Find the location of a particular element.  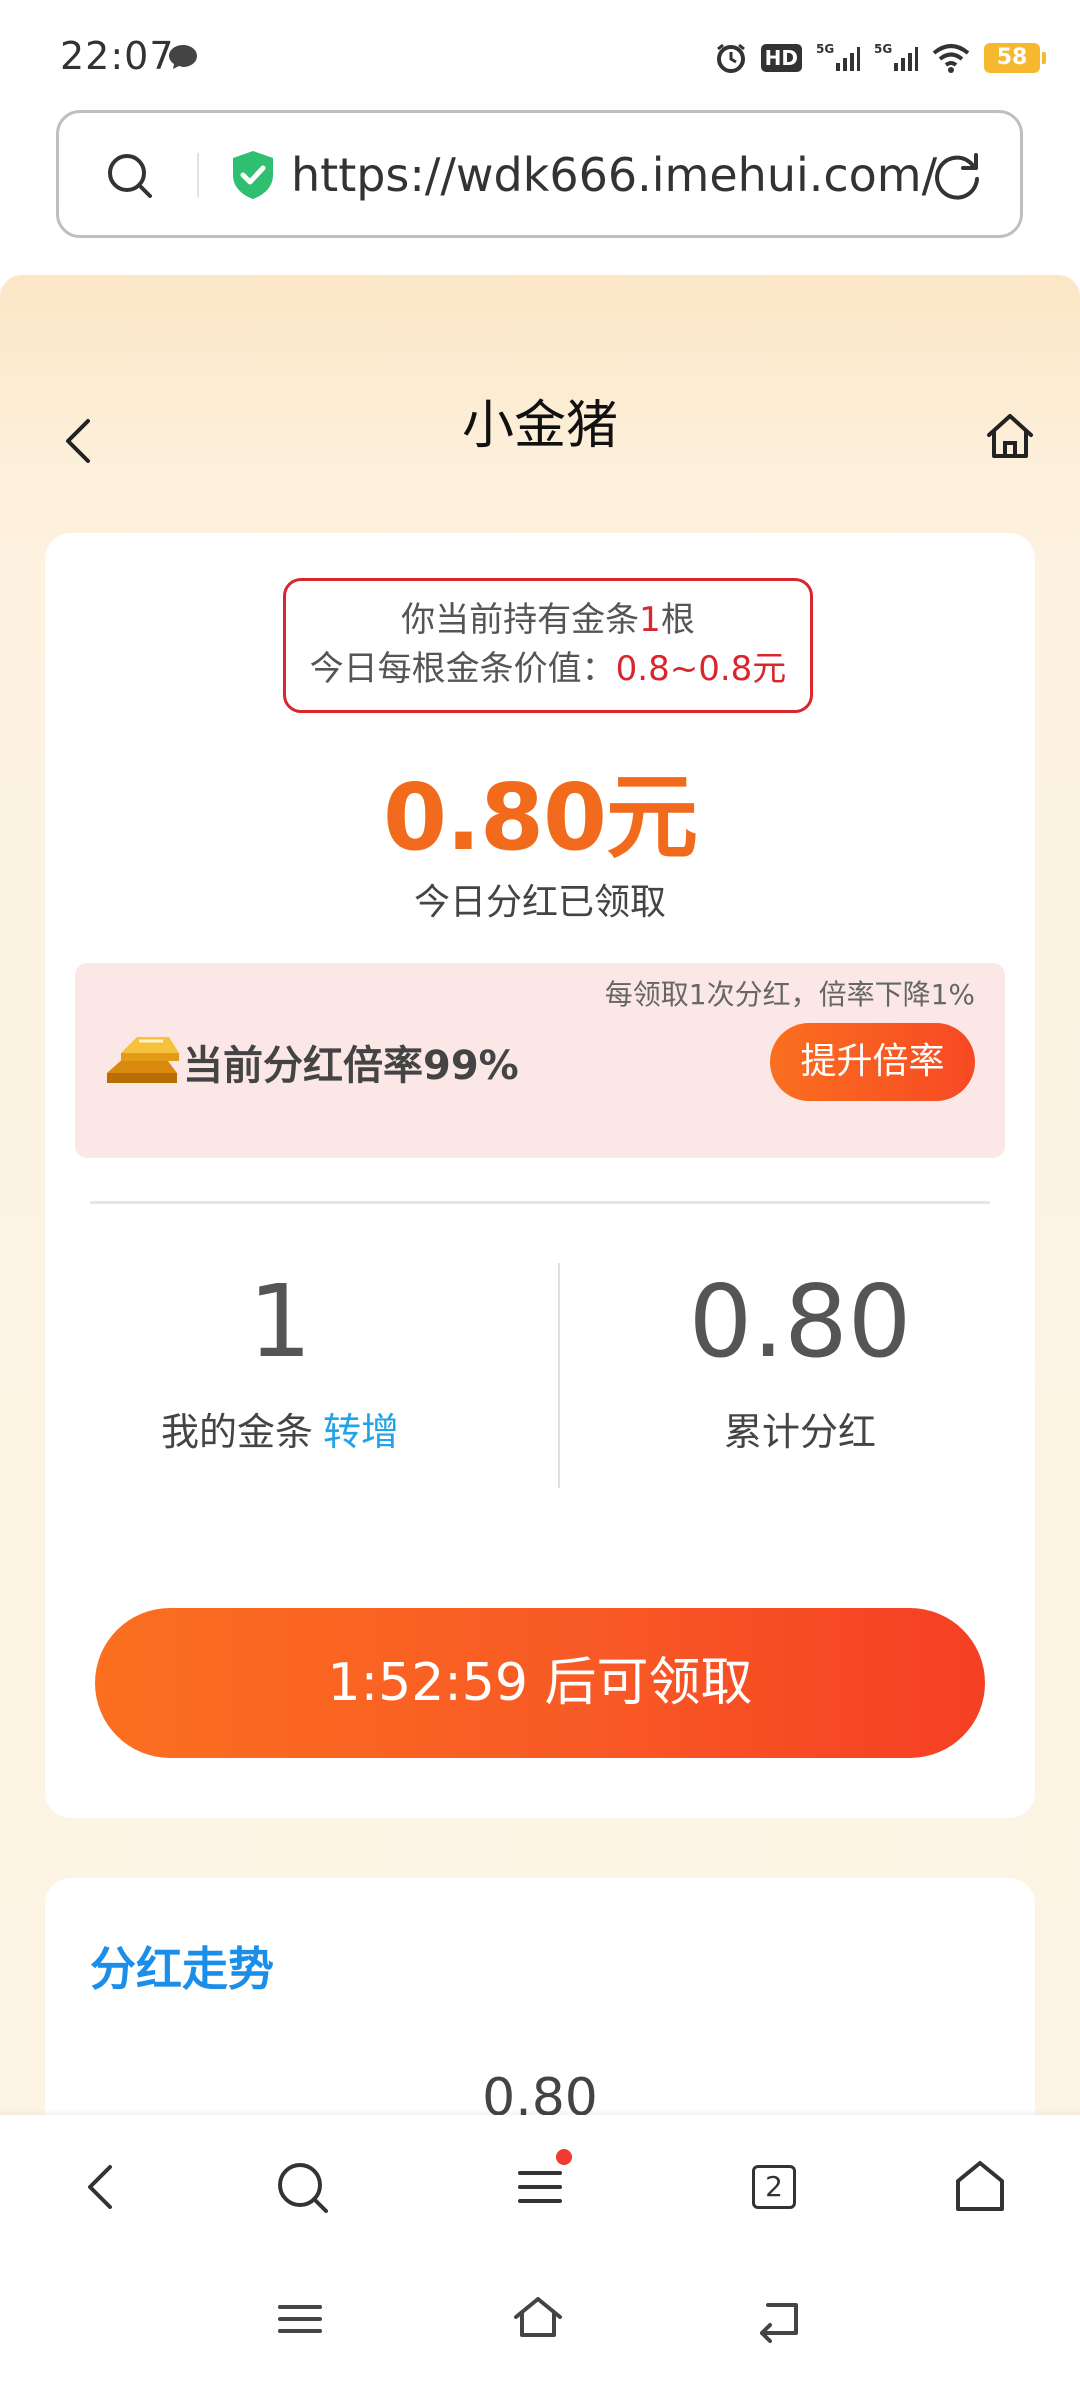

status-bar: 22:07 HD 5G 5G 58 is located at coordinates (540, 55).